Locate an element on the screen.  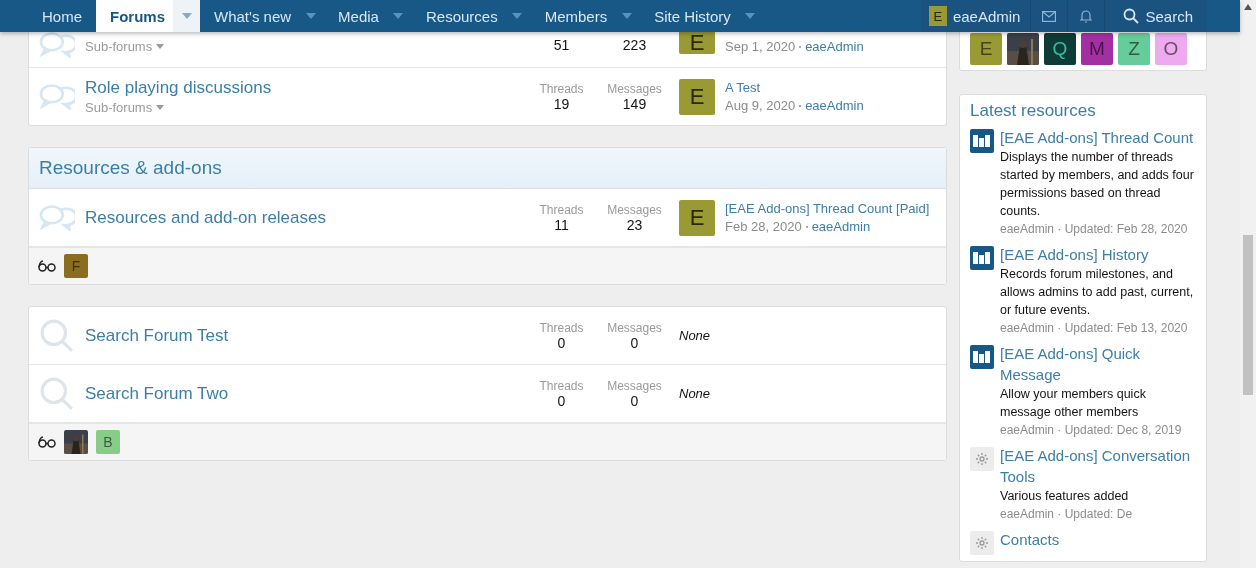
nav-tab: Home is located at coordinates (62, 16).